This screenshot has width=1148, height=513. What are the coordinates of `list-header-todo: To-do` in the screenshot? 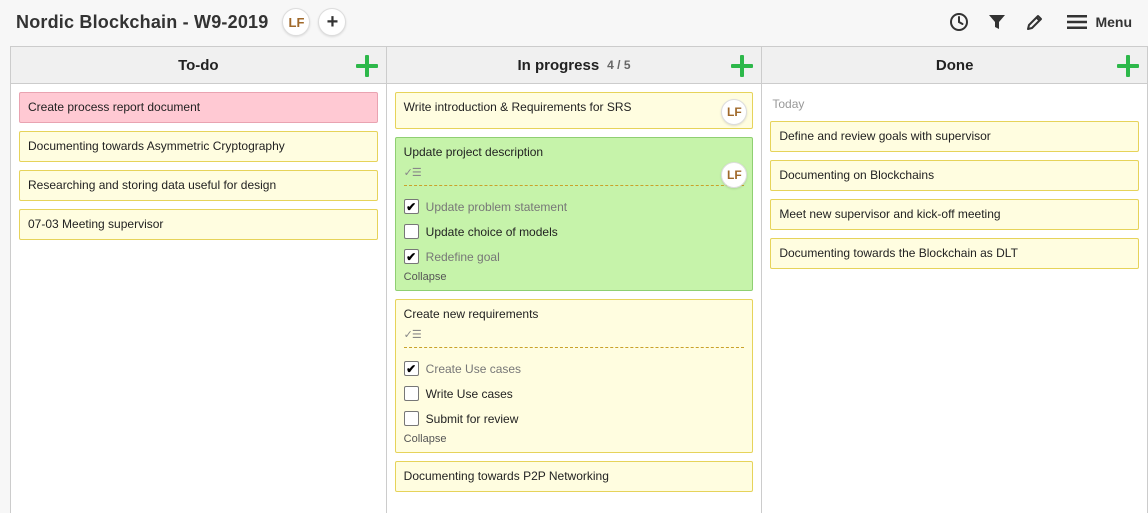 It's located at (198, 65).